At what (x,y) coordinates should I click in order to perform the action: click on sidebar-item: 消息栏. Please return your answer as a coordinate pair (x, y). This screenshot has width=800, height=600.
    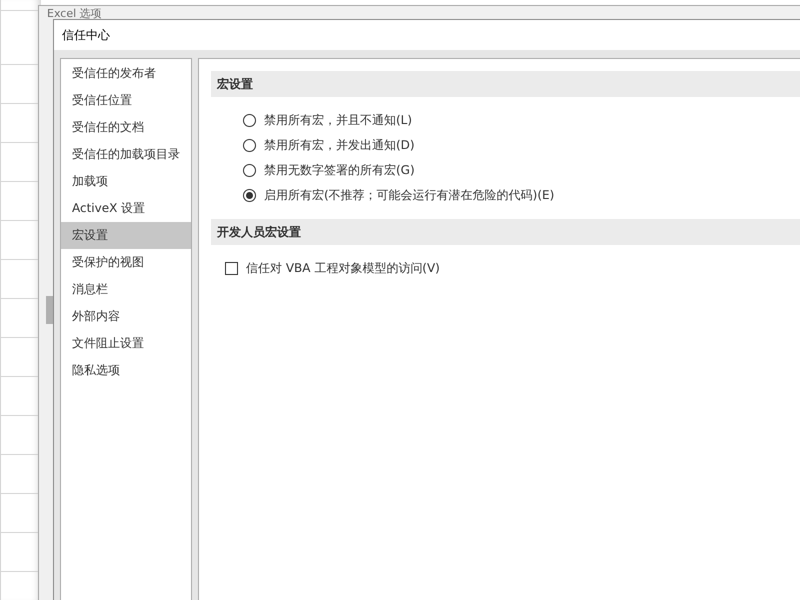
    Looking at the image, I should click on (126, 289).